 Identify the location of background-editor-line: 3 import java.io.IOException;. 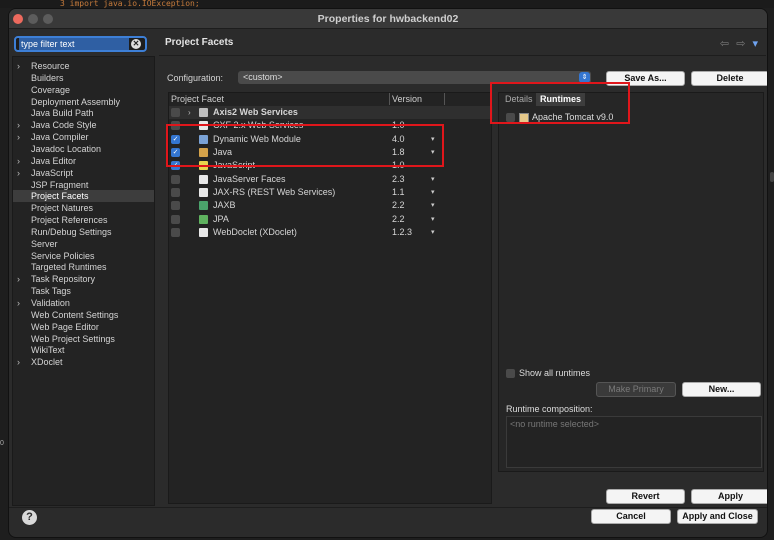
(387, 4).